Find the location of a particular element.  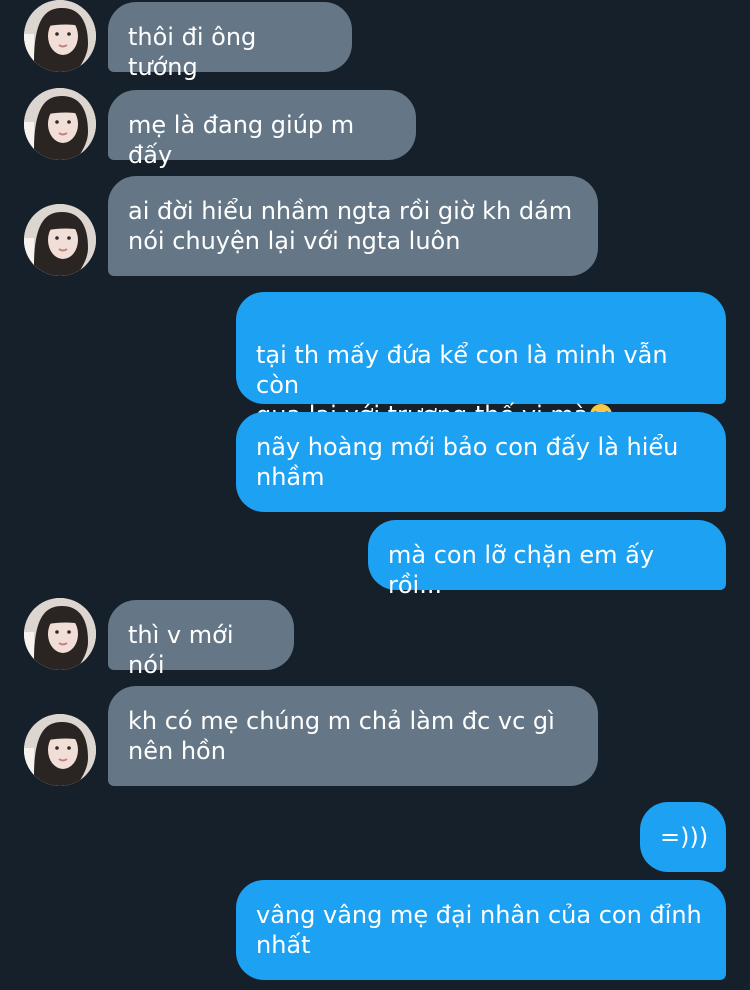

message-bubble: =))) is located at coordinates (683, 837).